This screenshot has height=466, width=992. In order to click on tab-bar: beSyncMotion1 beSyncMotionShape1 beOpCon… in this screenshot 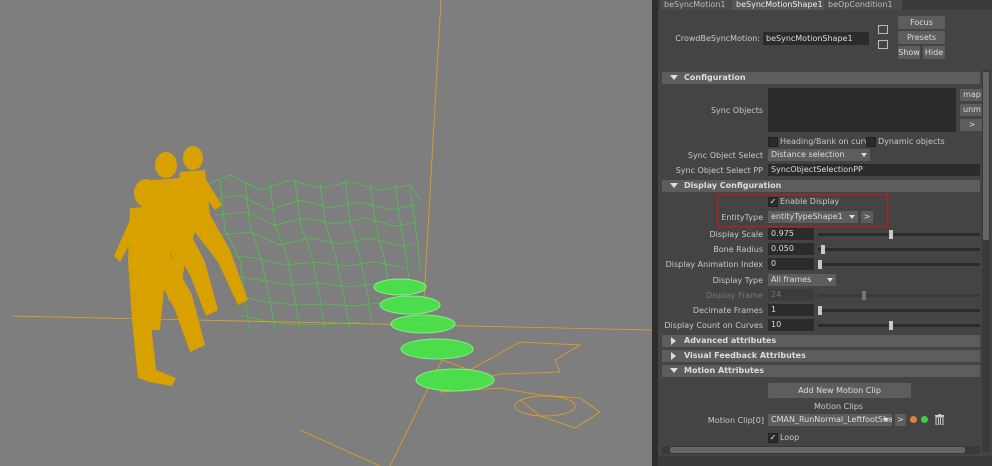, I will do `click(825, 5)`.